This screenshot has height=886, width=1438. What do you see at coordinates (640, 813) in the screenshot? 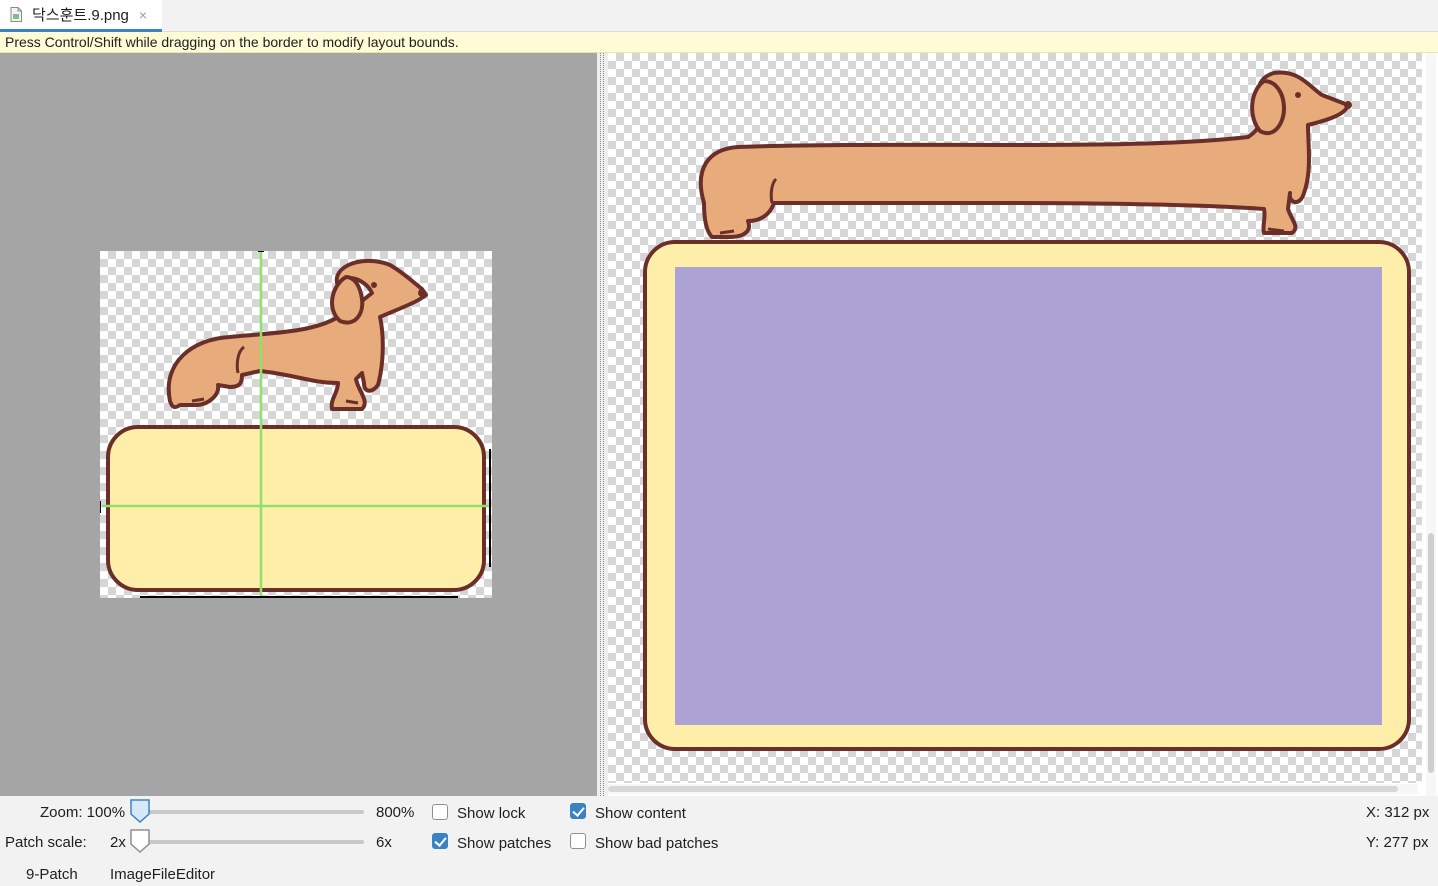
I see `show-content-label: Show content` at bounding box center [640, 813].